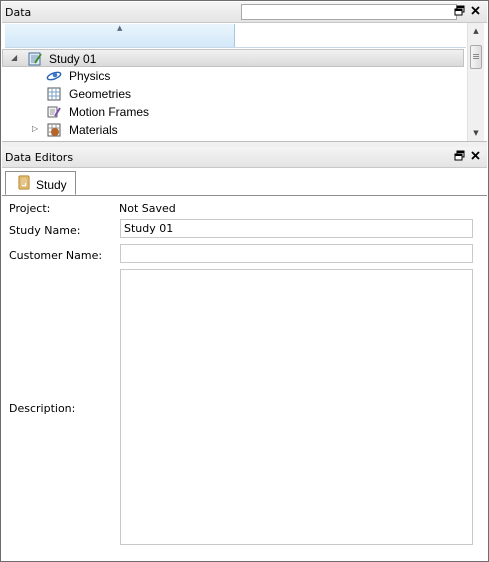  What do you see at coordinates (73, 59) in the screenshot?
I see `tree-node-label: Study 01` at bounding box center [73, 59].